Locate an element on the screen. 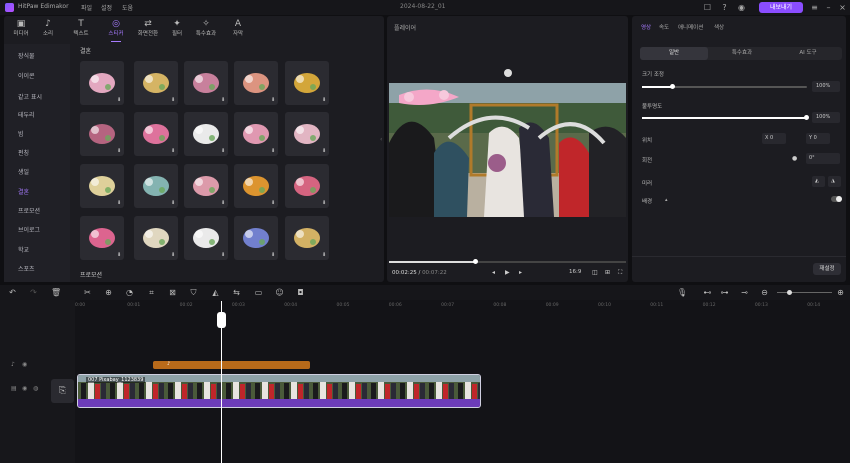 Image resolution: width=850 pixels, height=463 pixels. minimize-icon: – is located at coordinates (828, 7).